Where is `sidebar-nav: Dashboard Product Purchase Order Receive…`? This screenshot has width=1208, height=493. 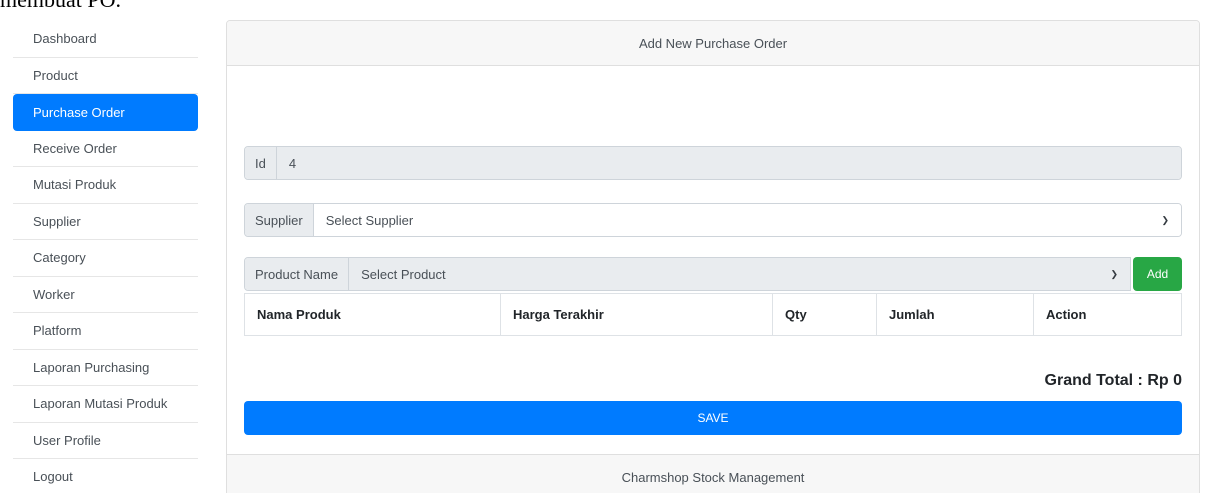 sidebar-nav: Dashboard Product Purchase Order Receive… is located at coordinates (105, 257).